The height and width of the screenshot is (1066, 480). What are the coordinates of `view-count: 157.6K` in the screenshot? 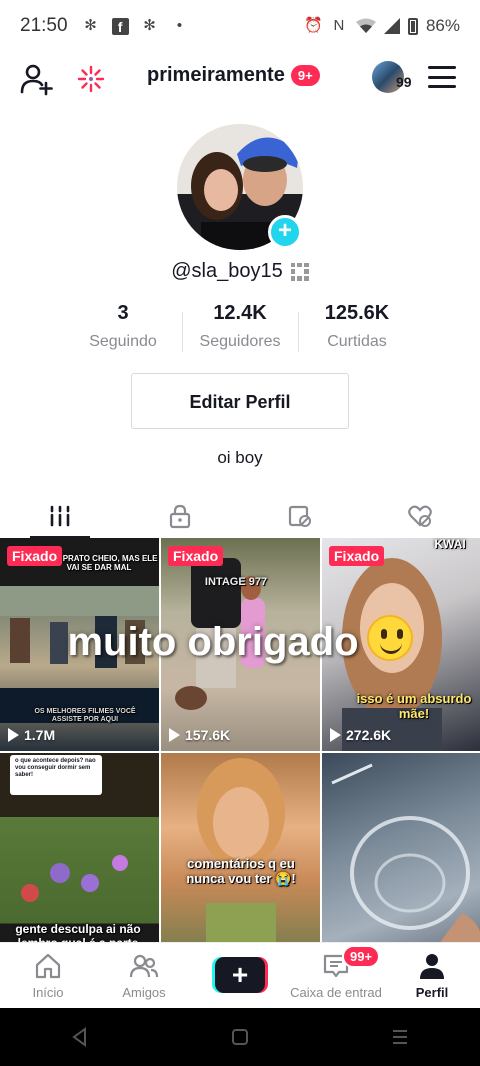 It's located at (199, 735).